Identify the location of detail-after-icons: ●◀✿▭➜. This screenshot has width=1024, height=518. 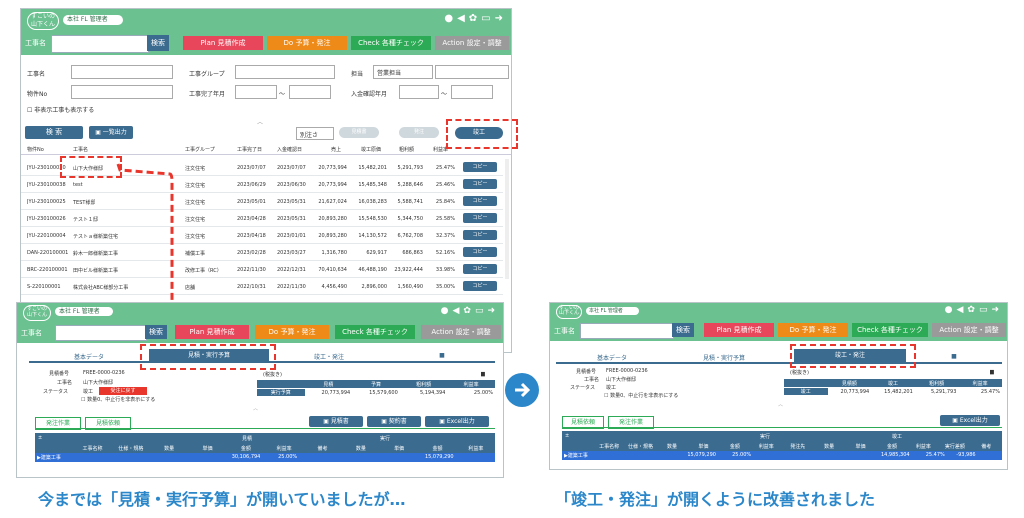
(974, 310).